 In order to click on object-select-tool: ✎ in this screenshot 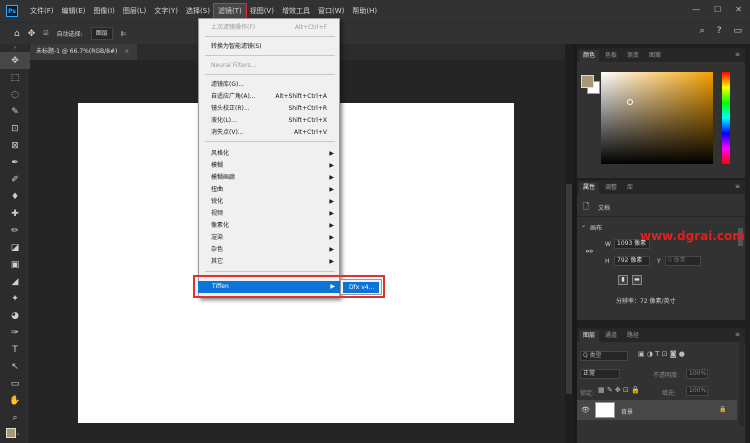, I will do `click(15, 111)`.